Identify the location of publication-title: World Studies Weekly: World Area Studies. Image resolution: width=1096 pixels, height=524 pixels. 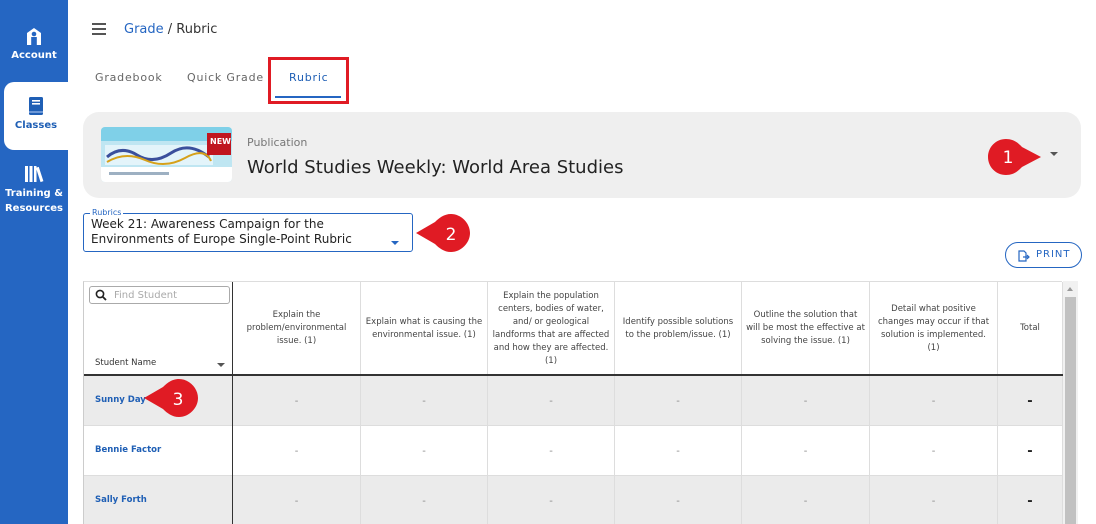
(435, 167).